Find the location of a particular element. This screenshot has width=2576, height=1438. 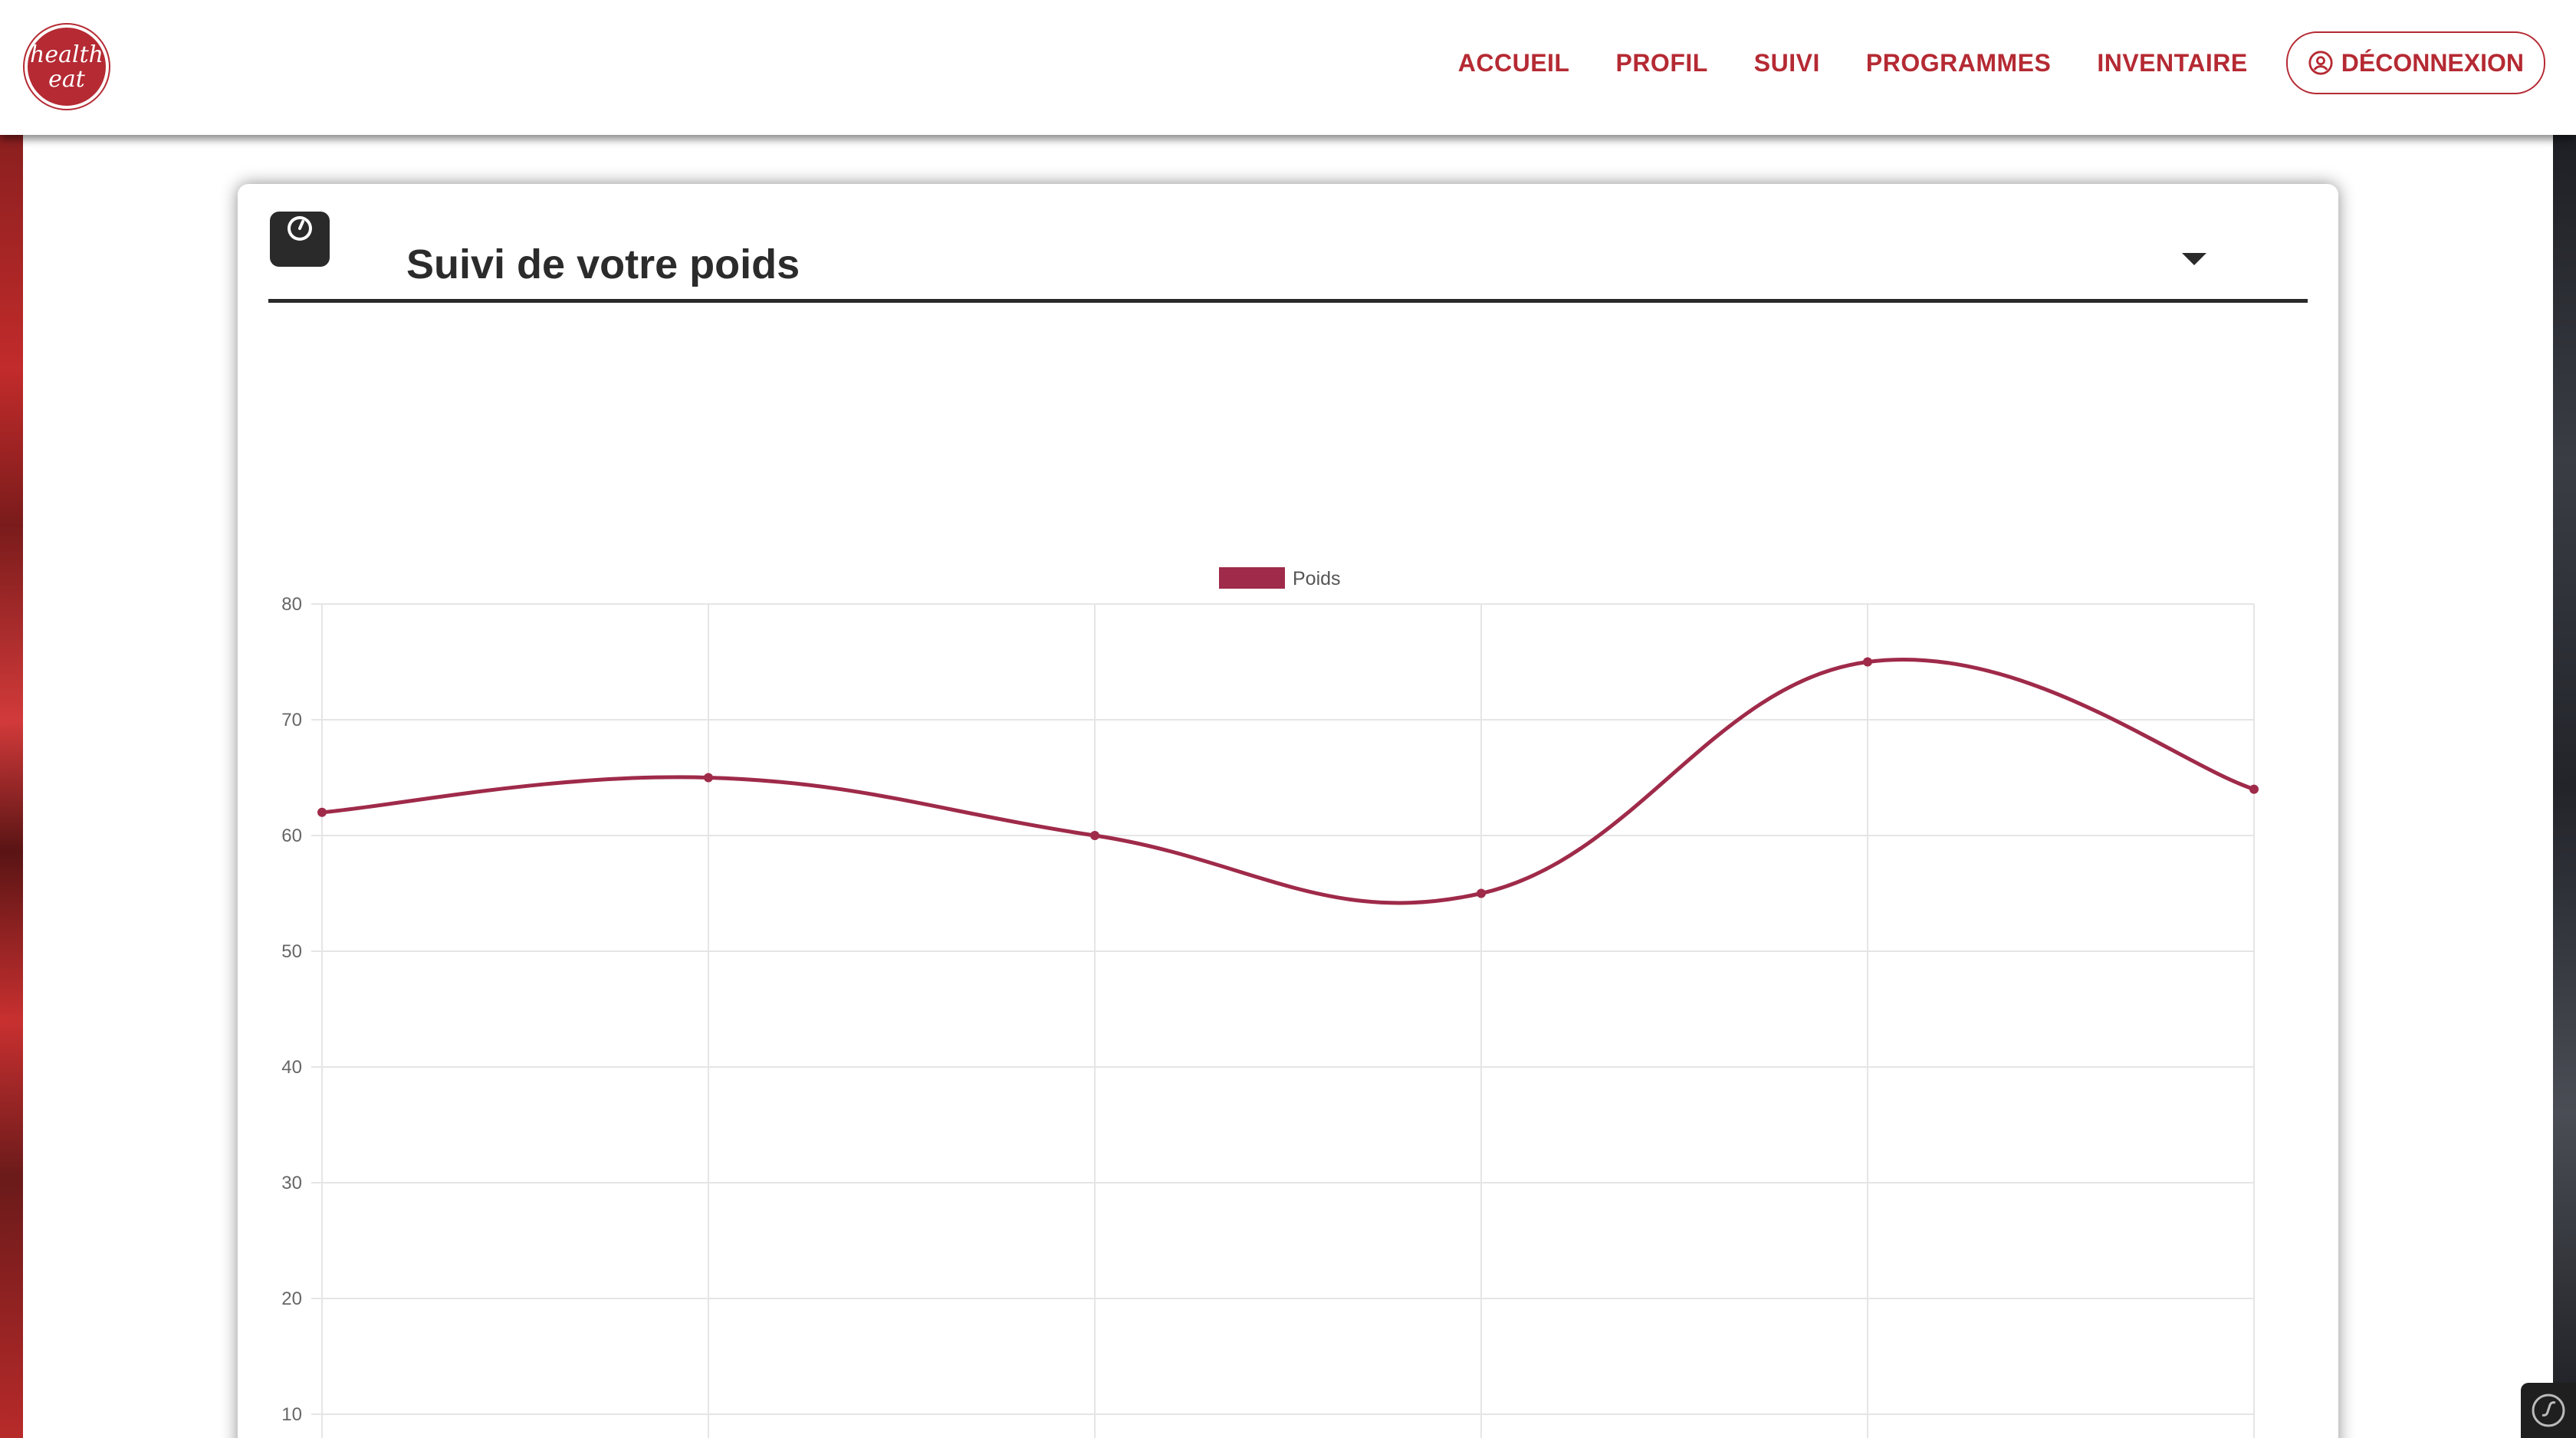

nav-link-inventaire: INVENTAIRE is located at coordinates (2172, 63).